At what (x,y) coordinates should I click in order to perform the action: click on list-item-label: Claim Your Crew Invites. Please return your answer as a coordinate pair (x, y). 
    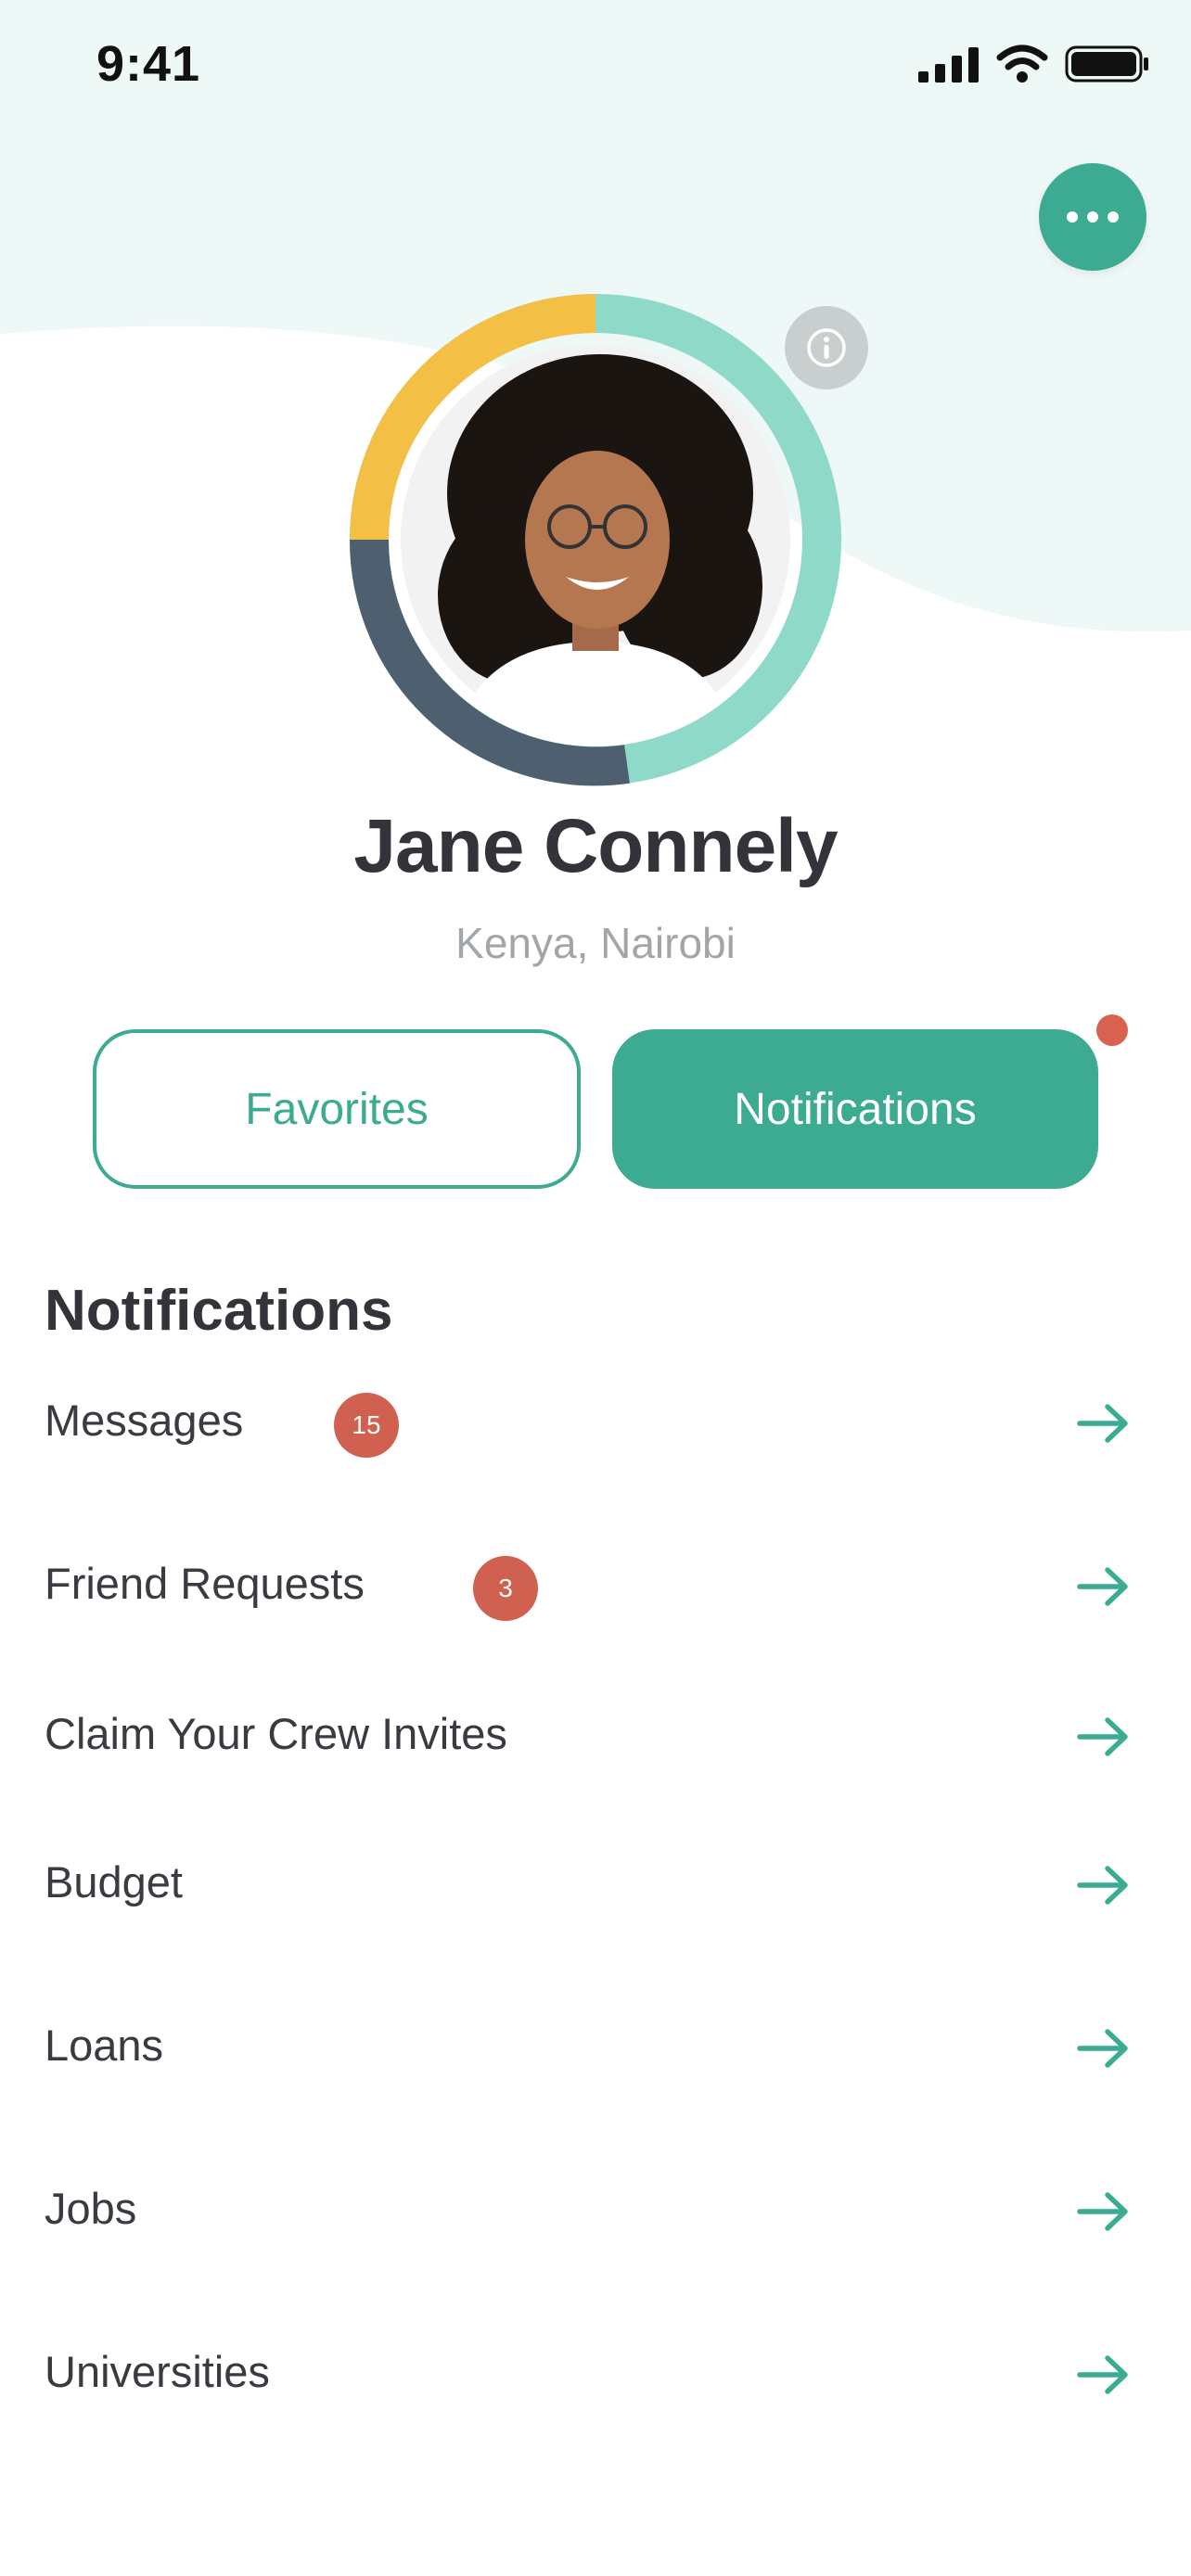
    Looking at the image, I should click on (276, 1733).